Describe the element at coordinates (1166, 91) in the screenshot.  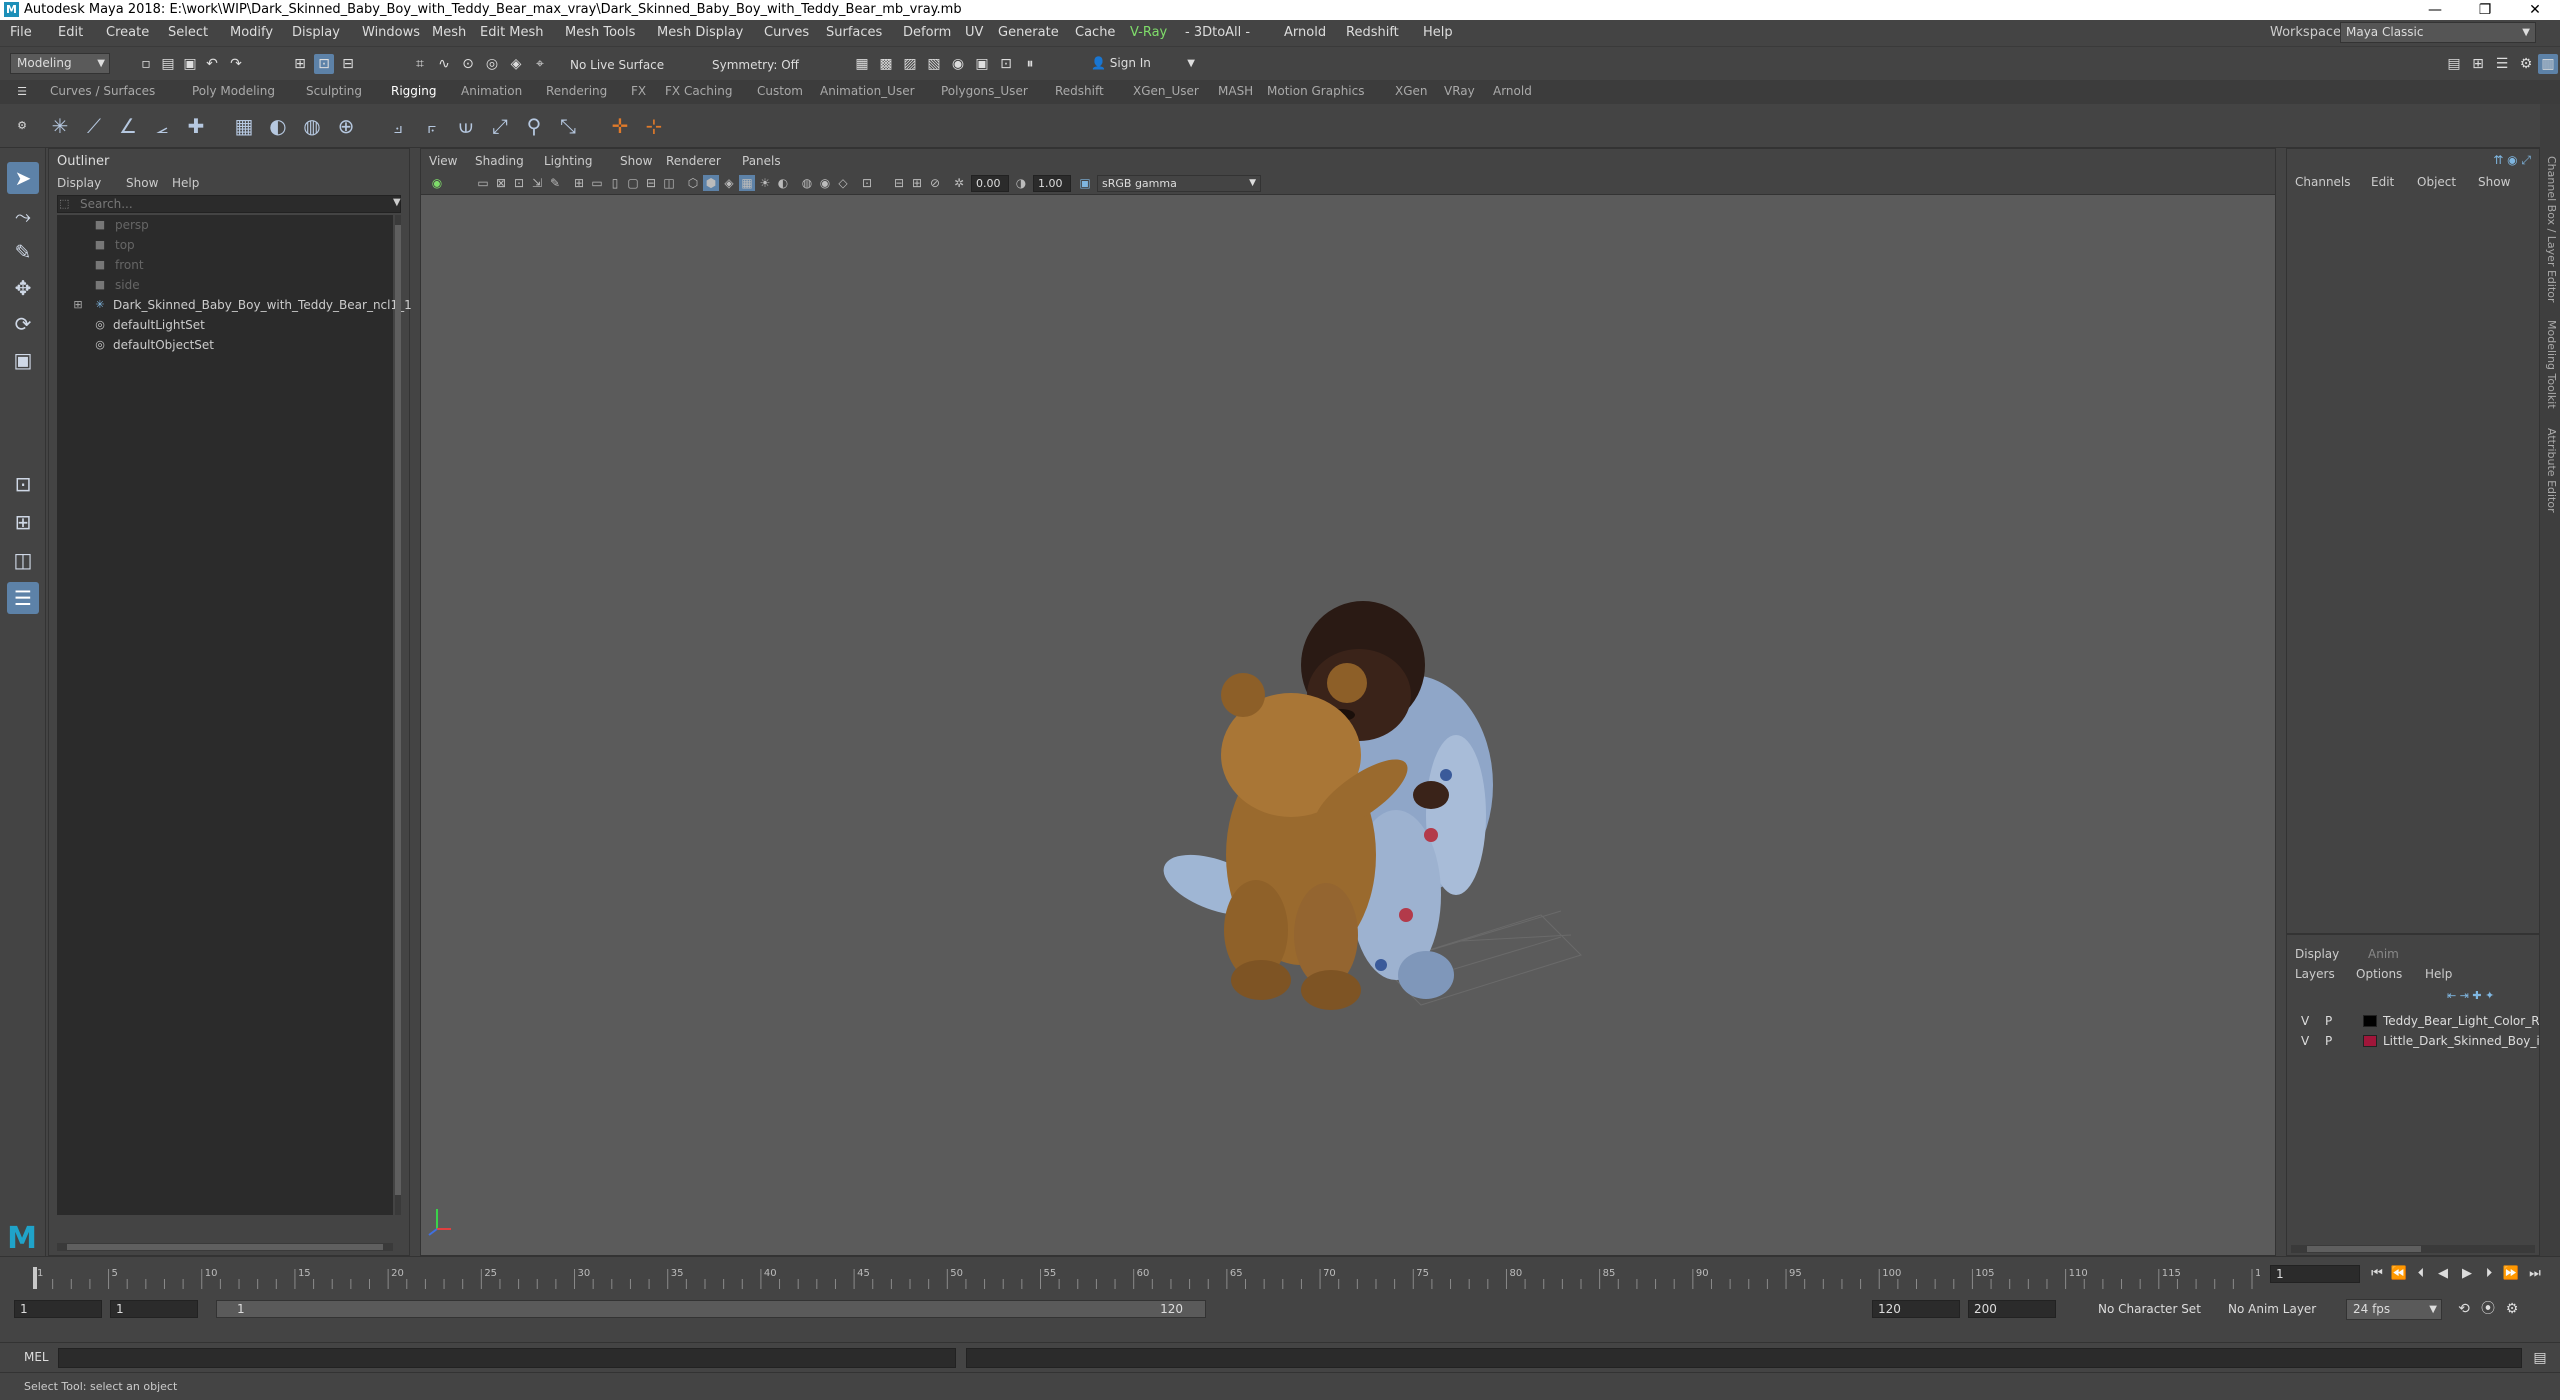
I see `shelf-tab-xgen-user: XGen_User` at that location.